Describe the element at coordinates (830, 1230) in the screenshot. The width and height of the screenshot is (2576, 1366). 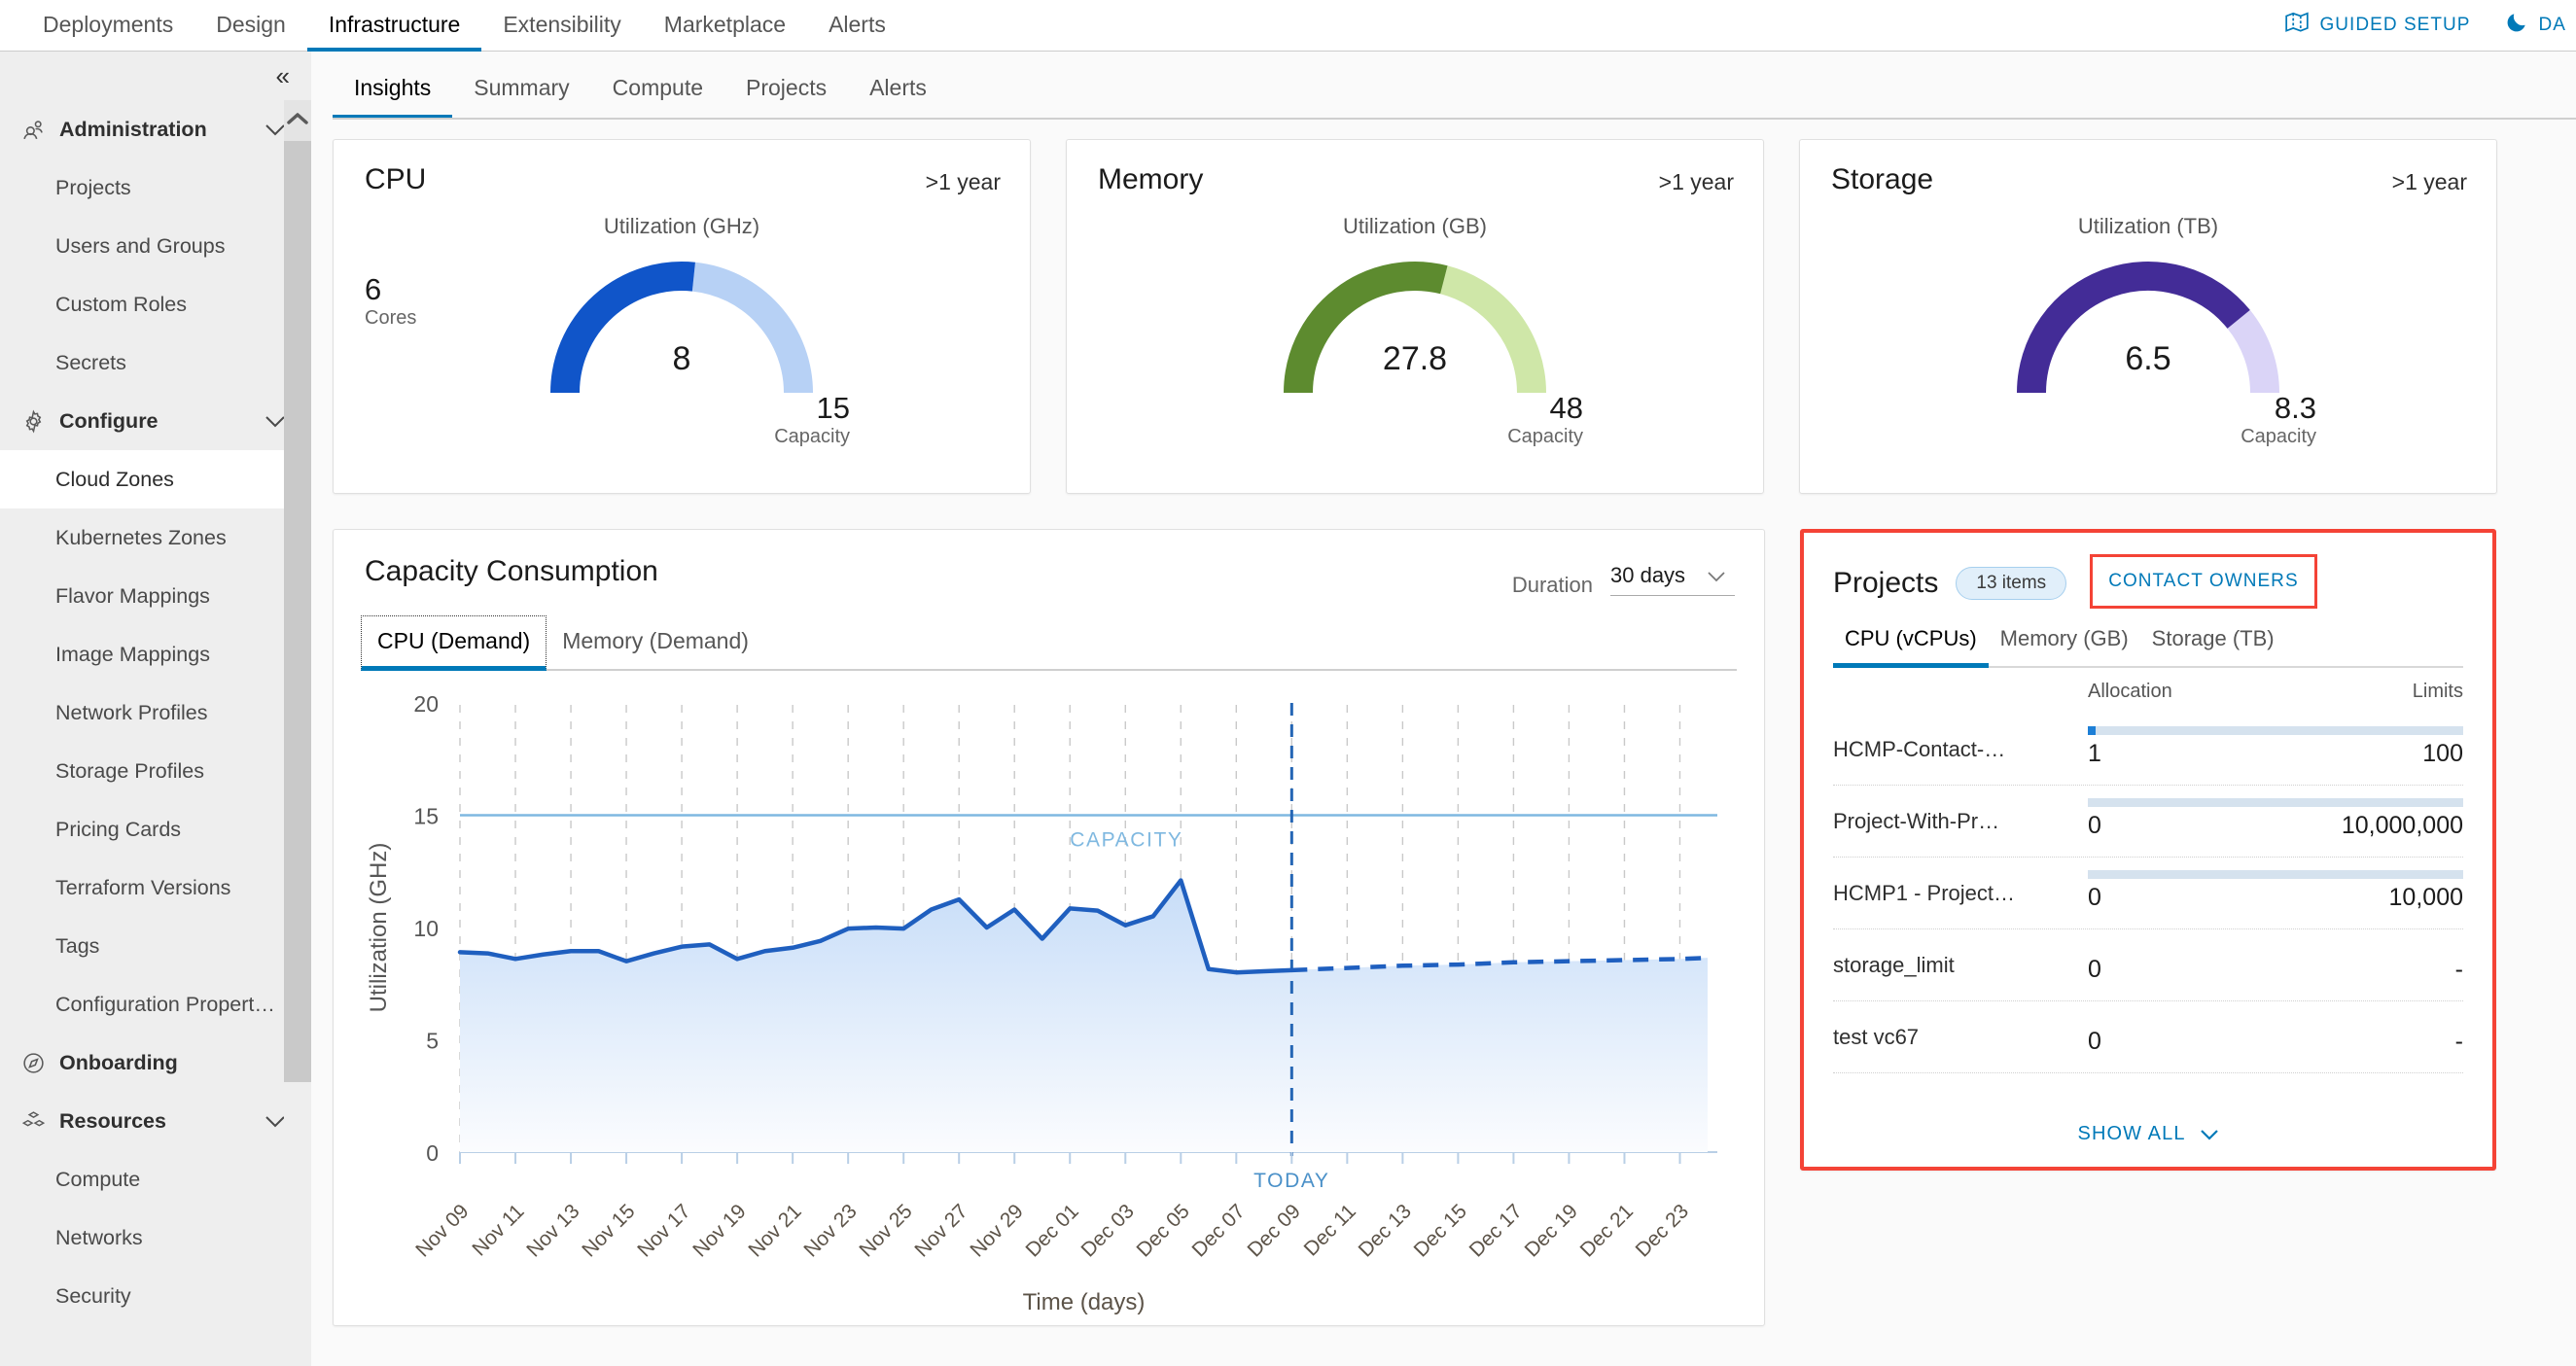
I see `svg-text: Nov 23` at that location.